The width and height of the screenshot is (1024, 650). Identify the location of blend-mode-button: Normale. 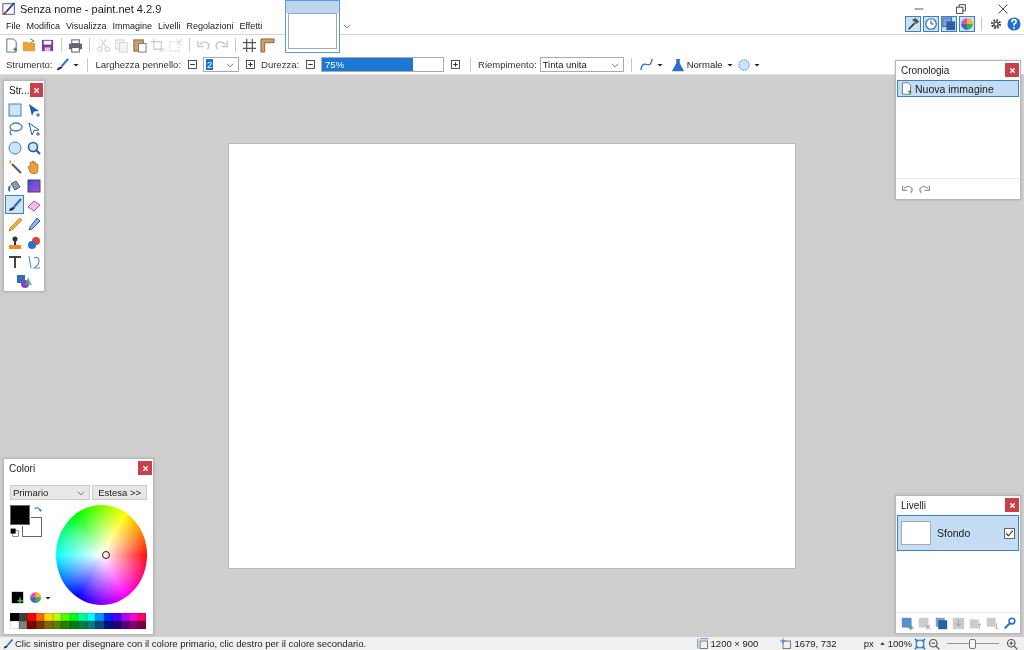
(704, 64).